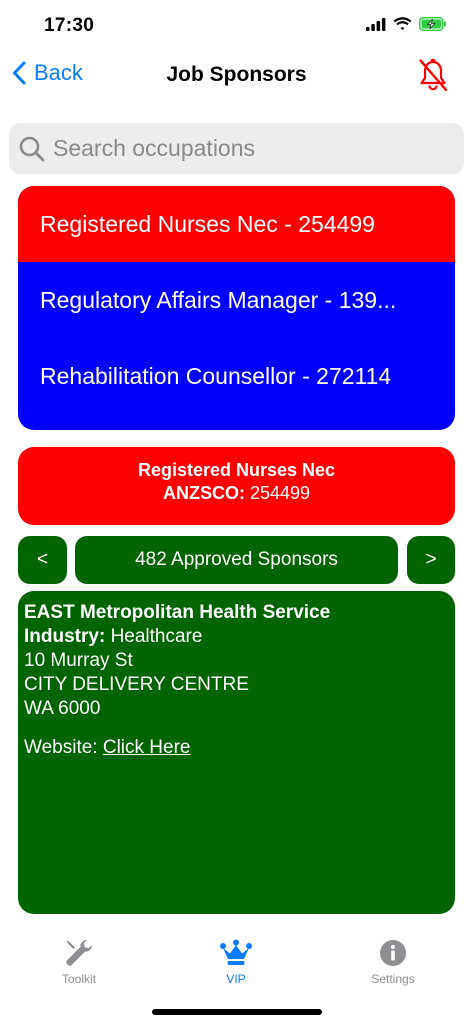 The width and height of the screenshot is (473, 1024). I want to click on status-bar: 17:30, so click(236, 27).